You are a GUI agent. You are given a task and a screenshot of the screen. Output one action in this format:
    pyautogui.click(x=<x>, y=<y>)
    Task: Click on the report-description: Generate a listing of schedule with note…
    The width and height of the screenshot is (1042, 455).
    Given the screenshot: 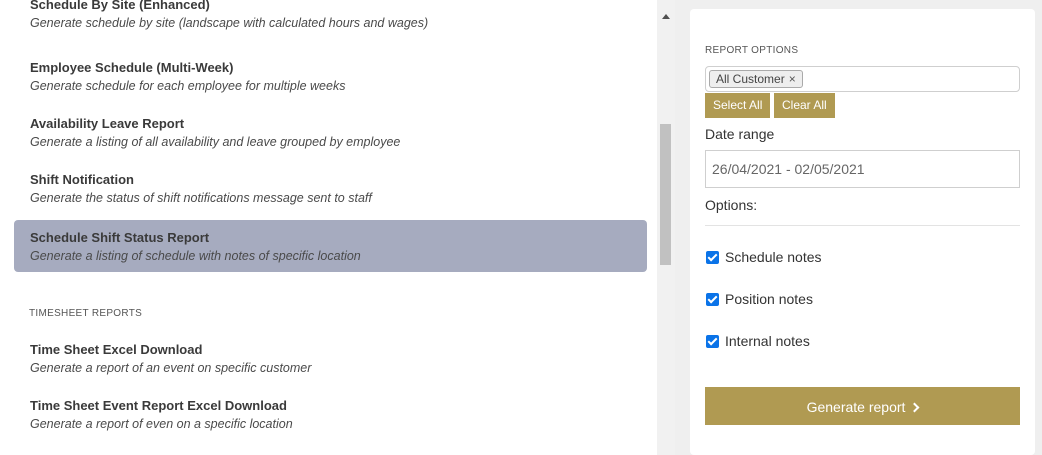 What is the action you would take?
    pyautogui.click(x=195, y=256)
    